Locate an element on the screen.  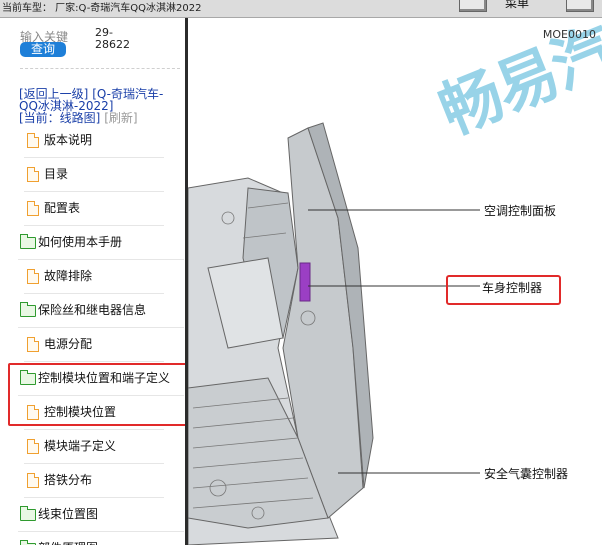
list-item-label: 如何使用本手册 is located at coordinates (80, 242).